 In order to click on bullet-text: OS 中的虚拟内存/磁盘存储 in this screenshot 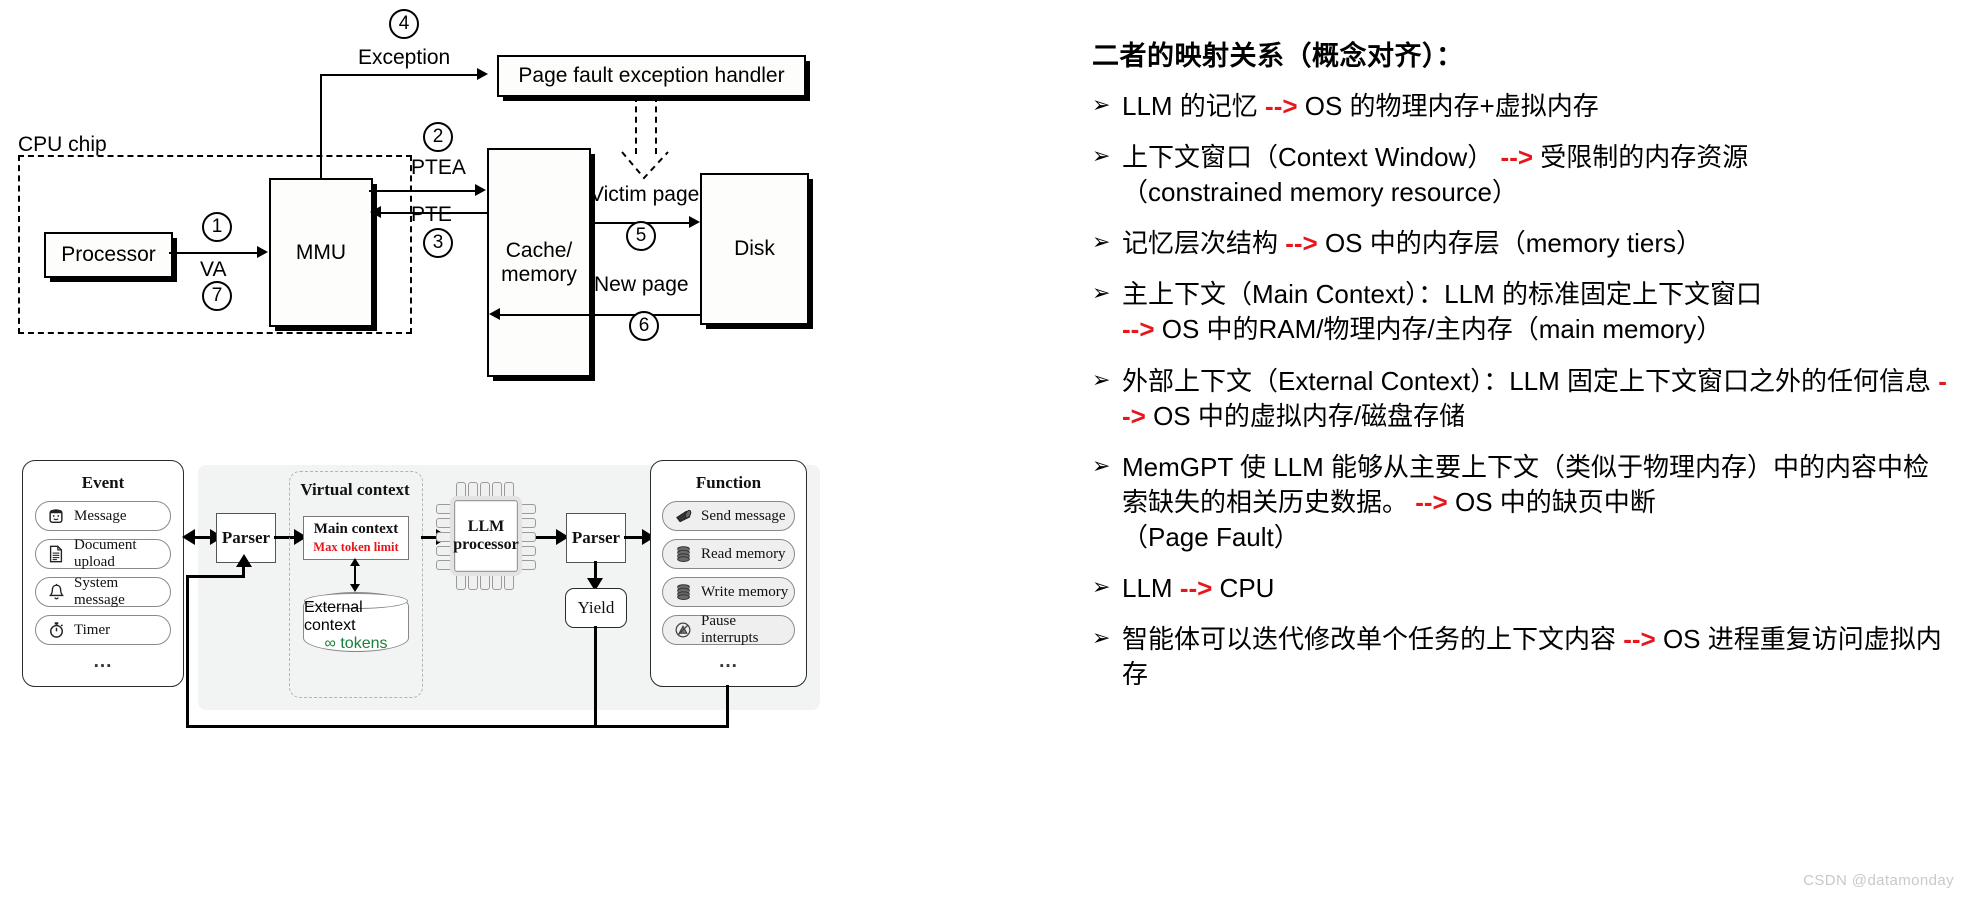, I will do `click(1305, 415)`.